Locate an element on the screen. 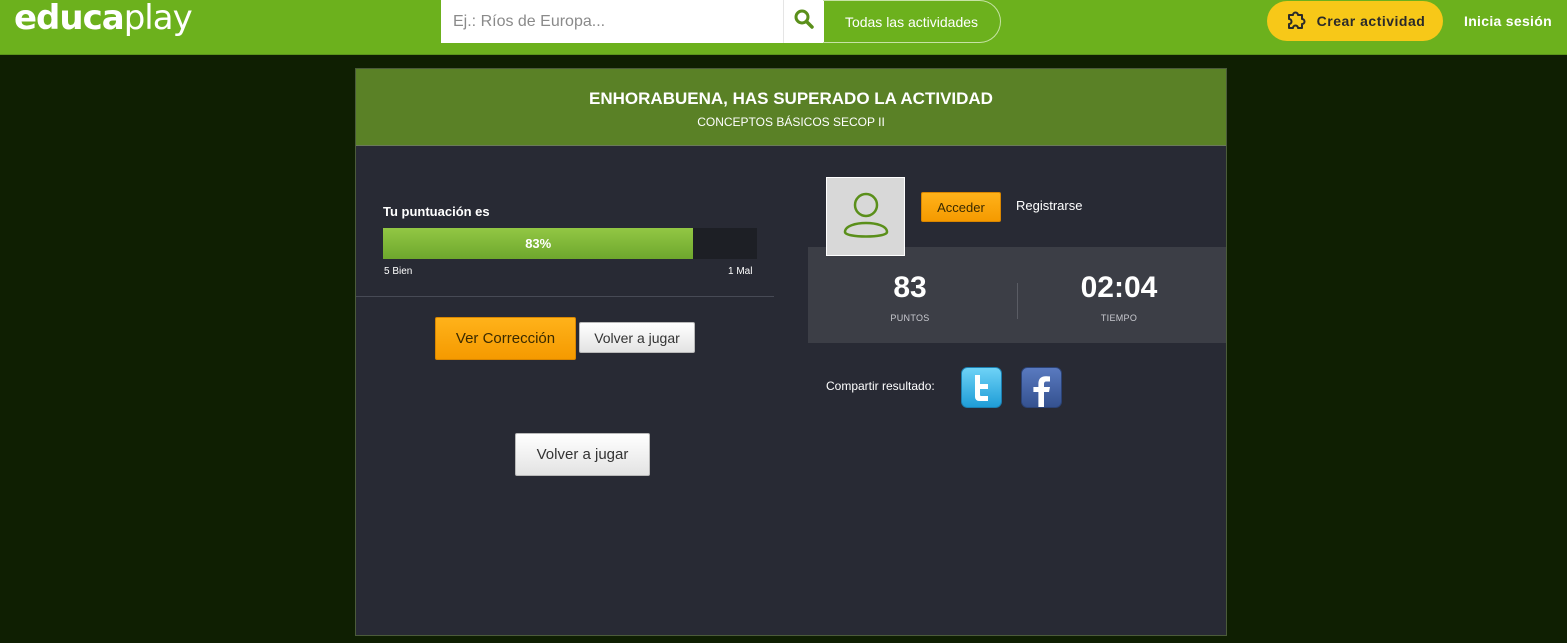 The height and width of the screenshot is (643, 1567). time-value: 02:04 is located at coordinates (1119, 287).